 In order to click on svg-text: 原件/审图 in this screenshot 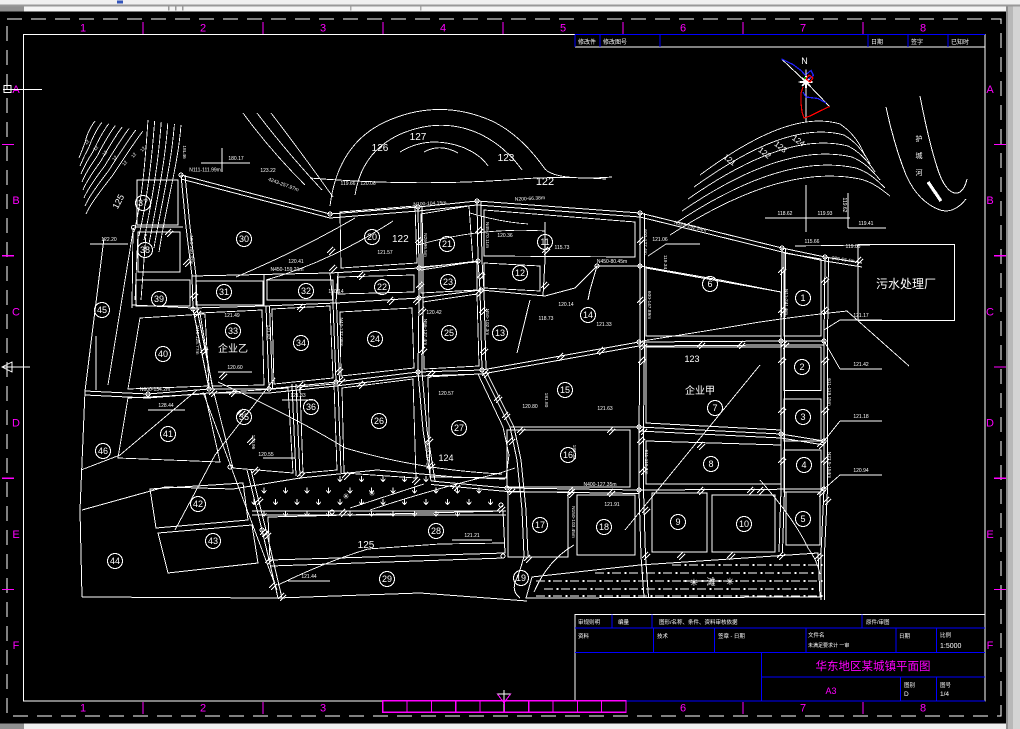, I will do `click(878, 622)`.